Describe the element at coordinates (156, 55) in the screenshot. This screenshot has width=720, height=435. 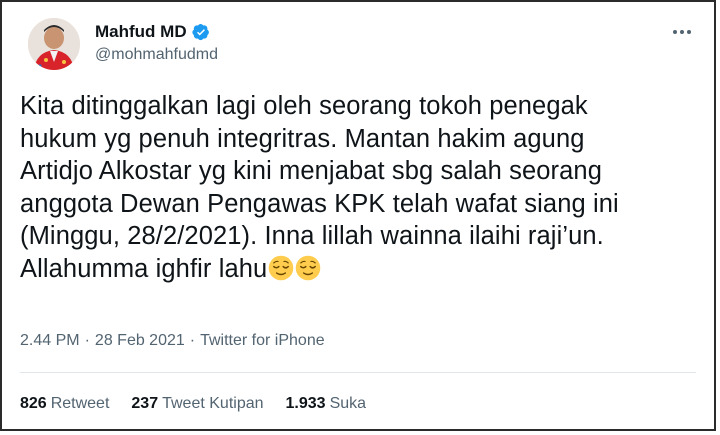
I see `author-handle: @mohmahfudmd` at that location.